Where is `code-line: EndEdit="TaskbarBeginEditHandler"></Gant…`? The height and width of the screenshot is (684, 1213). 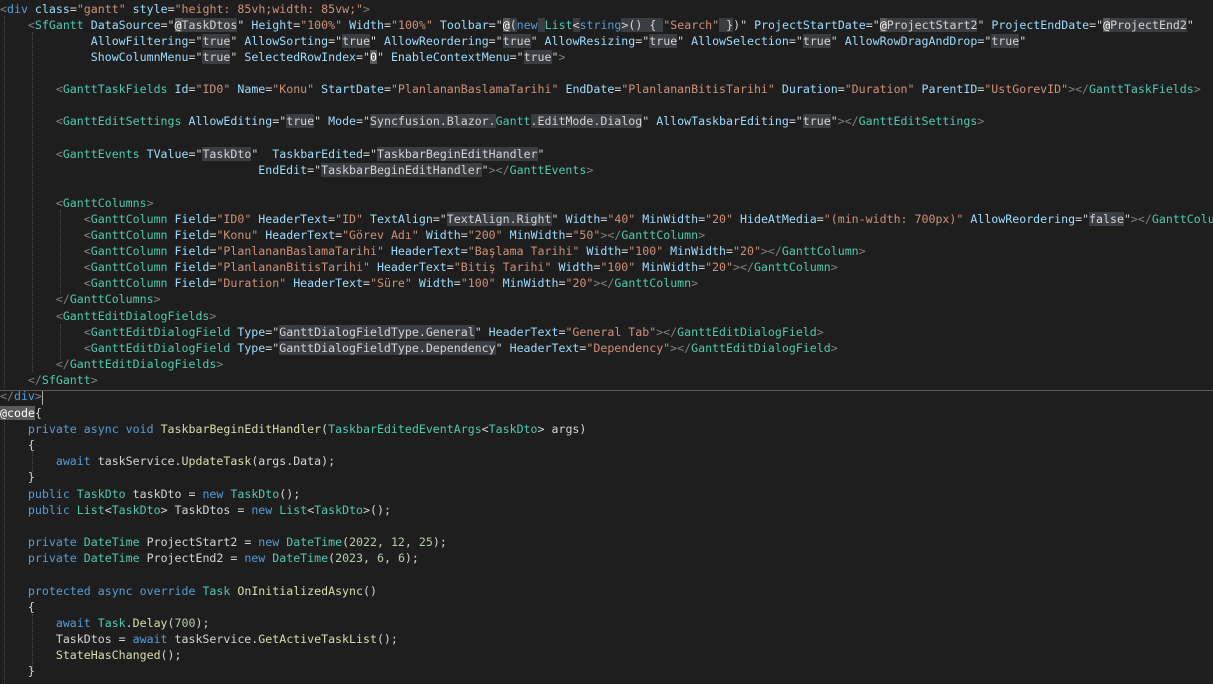 code-line: EndEdit="TaskbarBeginEditHandler"></Gant… is located at coordinates (296, 170).